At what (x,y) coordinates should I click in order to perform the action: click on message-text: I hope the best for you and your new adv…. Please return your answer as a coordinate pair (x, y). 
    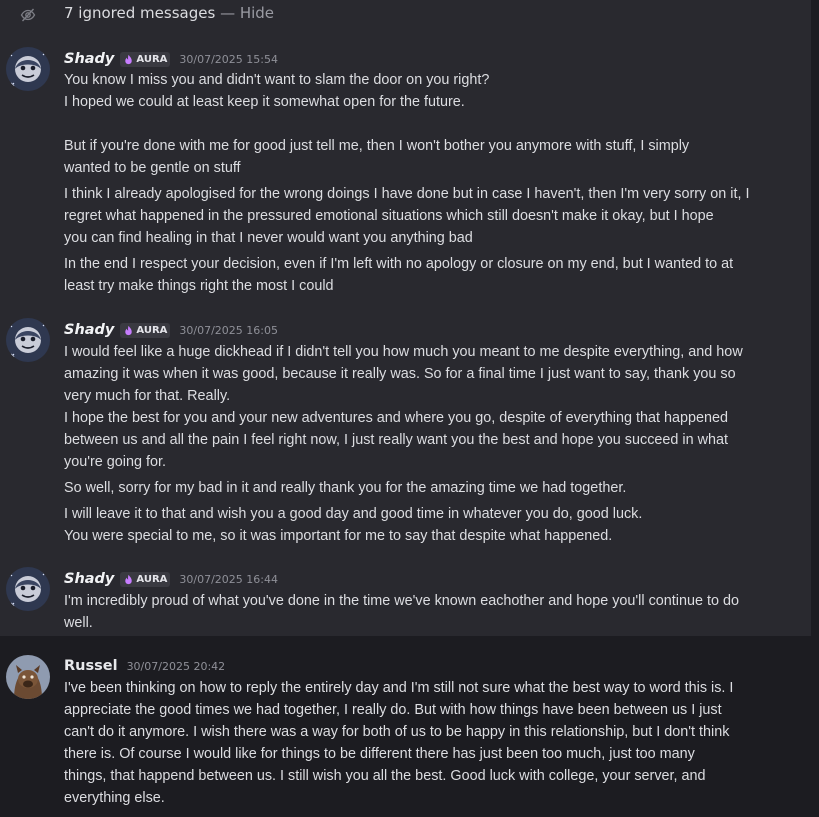
    Looking at the image, I should click on (396, 418).